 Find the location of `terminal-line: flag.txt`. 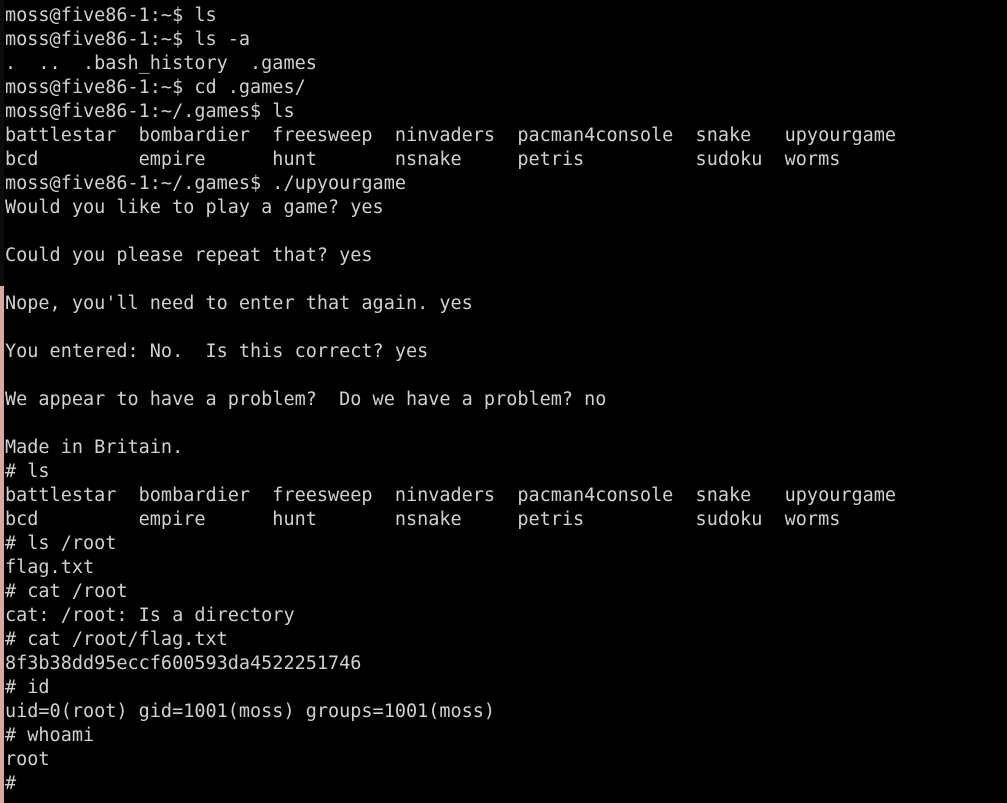

terminal-line: flag.txt is located at coordinates (50, 567).